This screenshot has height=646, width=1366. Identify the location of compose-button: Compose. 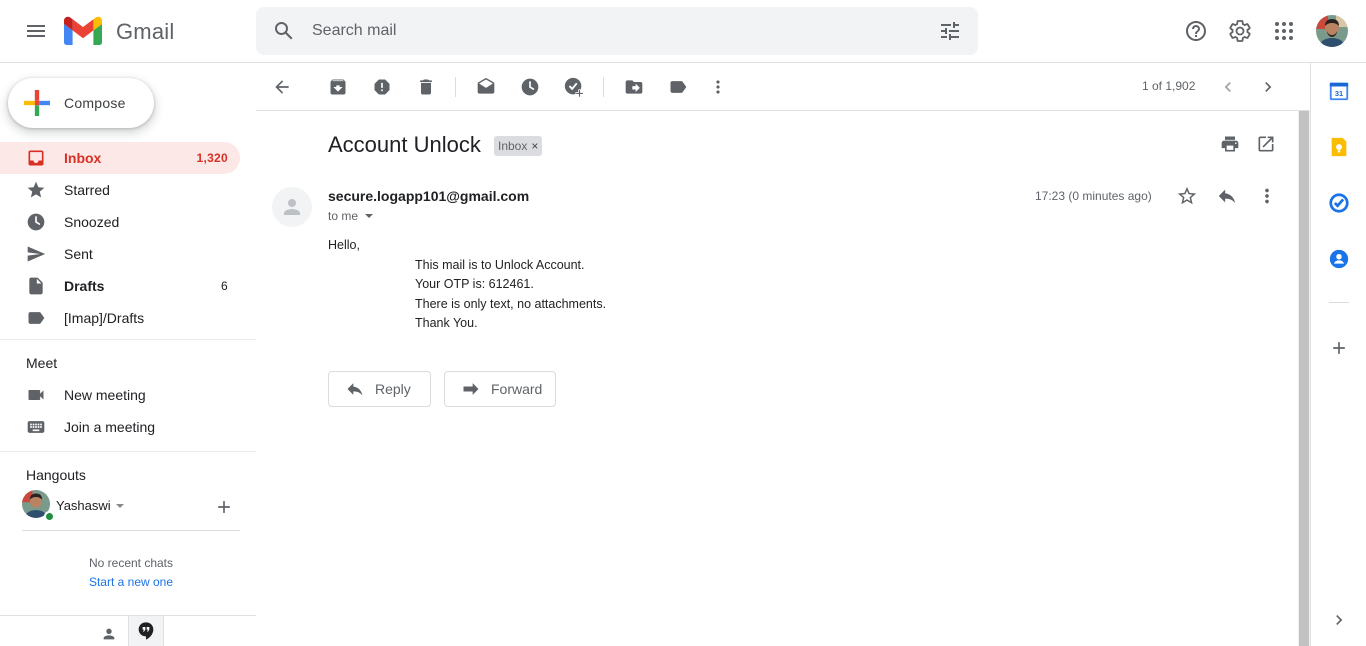
(81, 103).